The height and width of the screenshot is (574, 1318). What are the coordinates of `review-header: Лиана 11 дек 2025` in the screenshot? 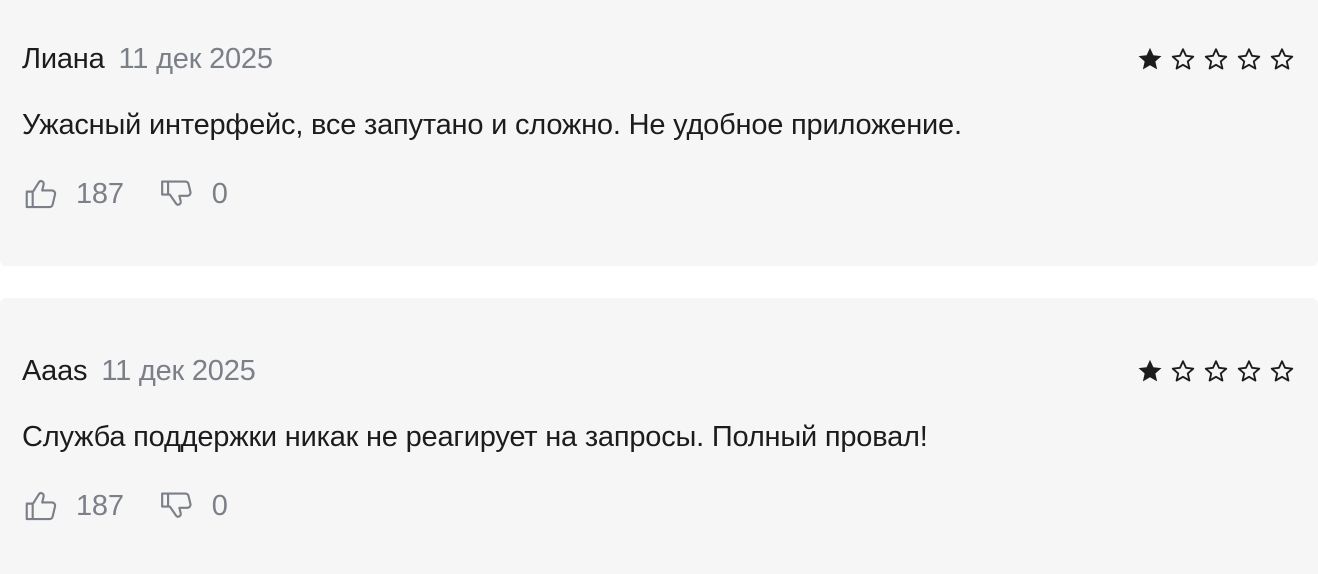 It's located at (659, 59).